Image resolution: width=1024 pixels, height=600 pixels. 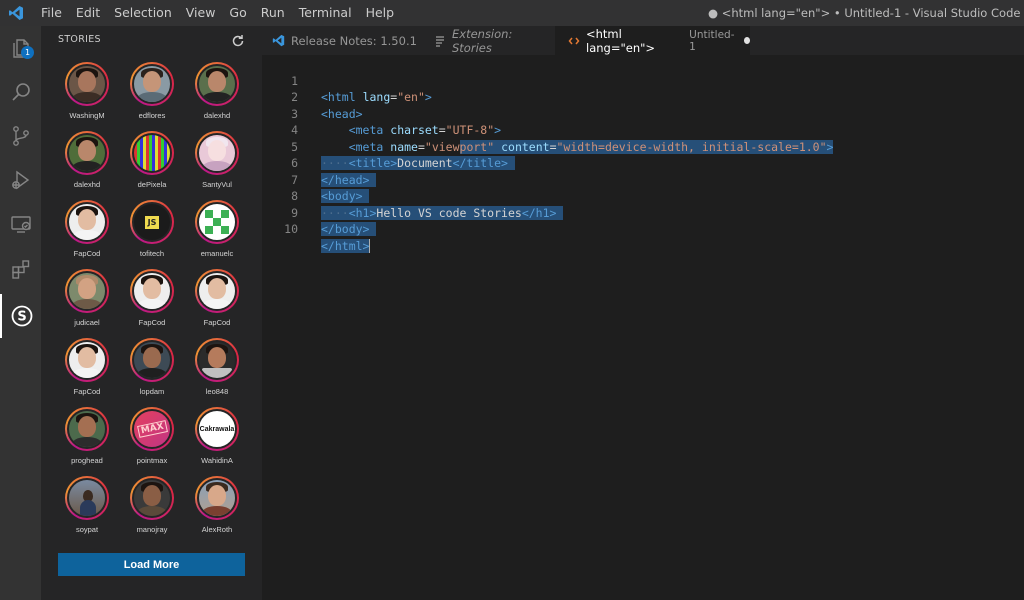 What do you see at coordinates (201, 13) in the screenshot?
I see `menu-view: View` at bounding box center [201, 13].